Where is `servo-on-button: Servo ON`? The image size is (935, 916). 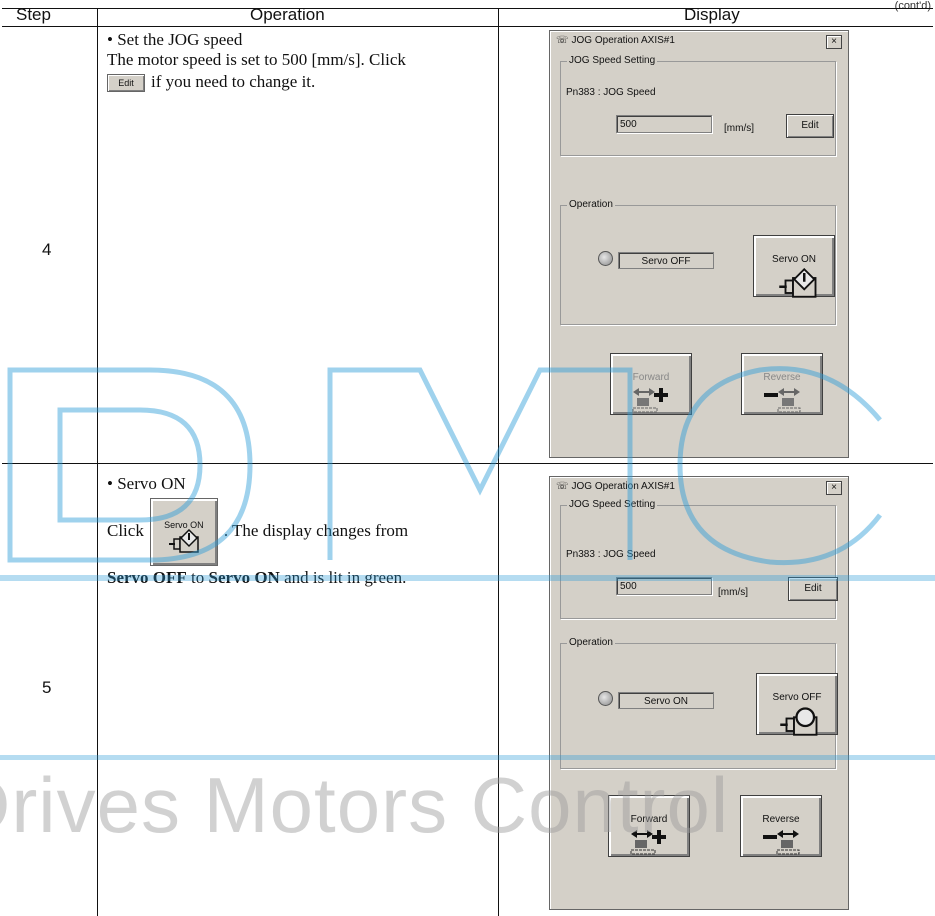
servo-on-button: Servo ON is located at coordinates (794, 266).